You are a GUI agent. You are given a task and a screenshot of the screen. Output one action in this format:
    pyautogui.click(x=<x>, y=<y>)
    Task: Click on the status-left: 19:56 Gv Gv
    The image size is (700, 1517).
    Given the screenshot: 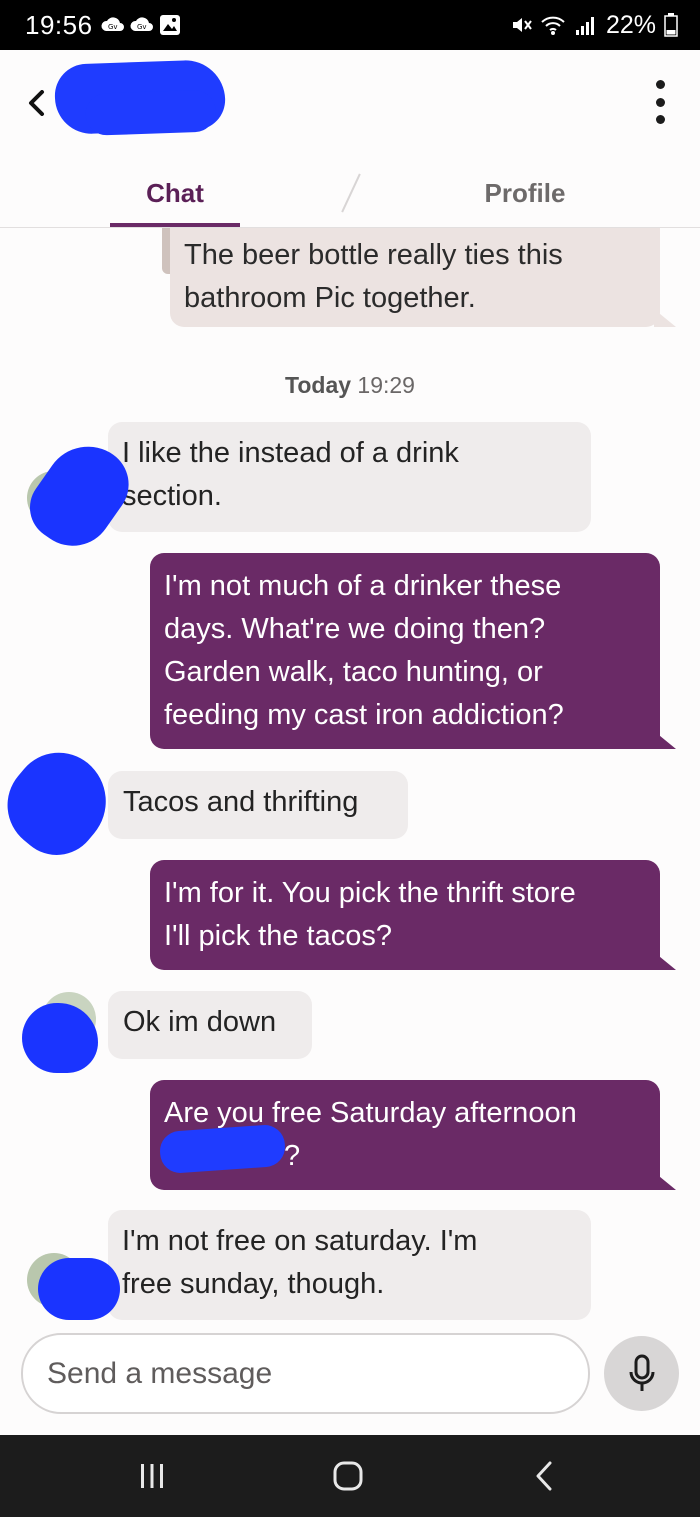 What is the action you would take?
    pyautogui.click(x=103, y=25)
    